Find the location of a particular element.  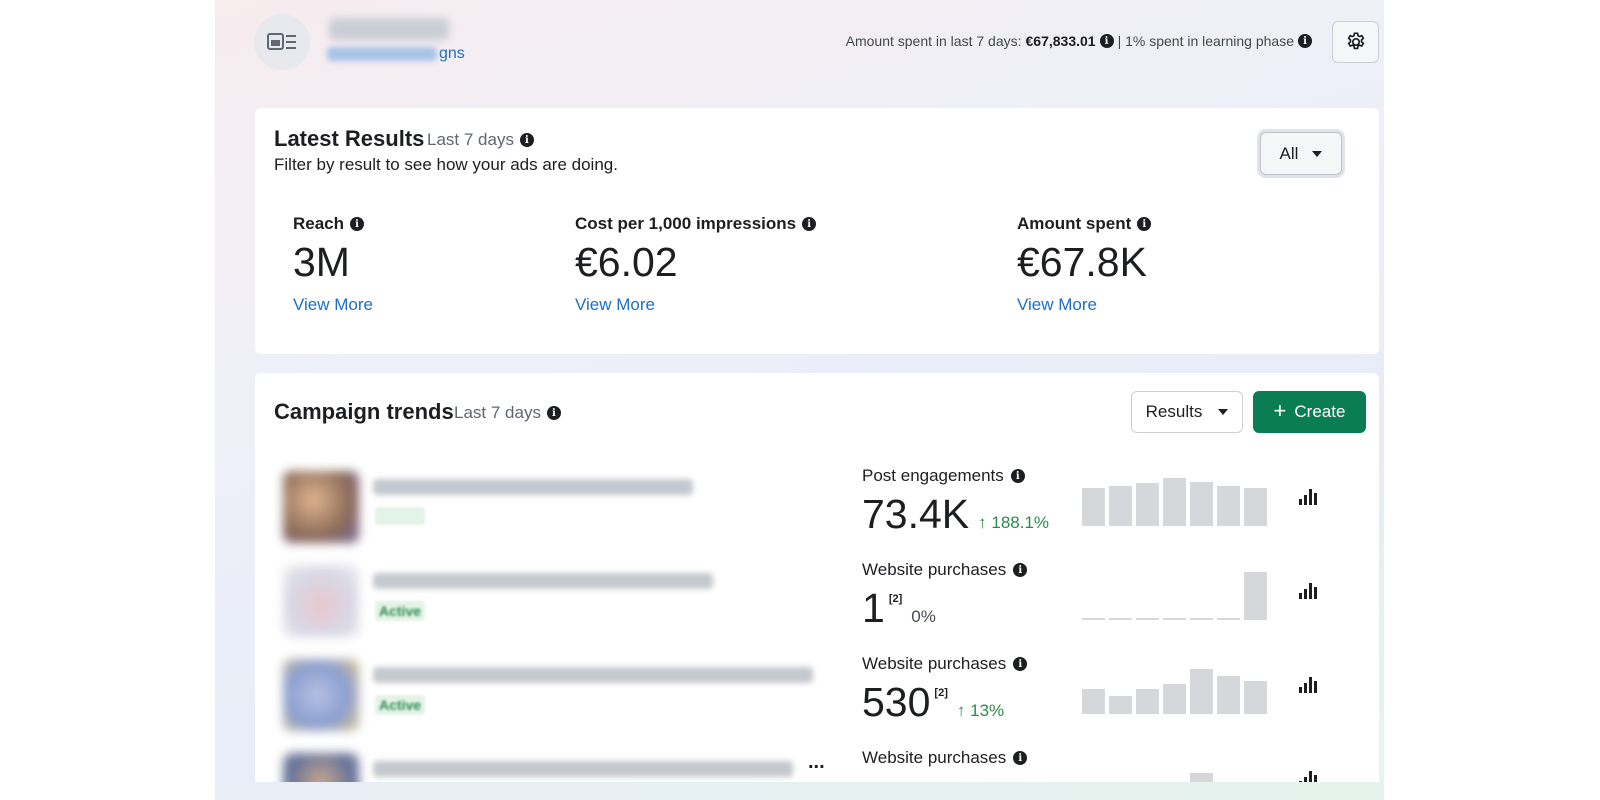

arrow-up-icon: ↑ is located at coordinates (985, 522).